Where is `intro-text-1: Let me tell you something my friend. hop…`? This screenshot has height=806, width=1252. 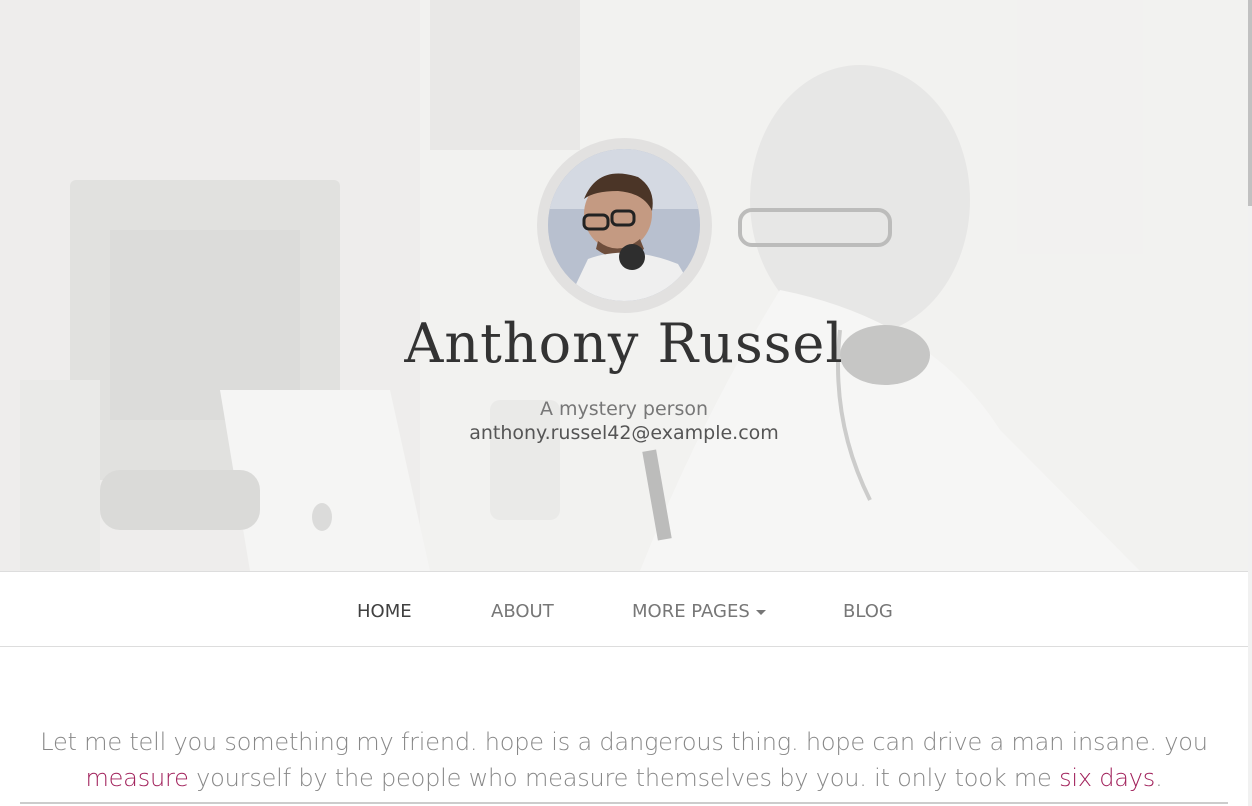
intro-text-1: Let me tell you something my friend. hop… is located at coordinates (624, 742).